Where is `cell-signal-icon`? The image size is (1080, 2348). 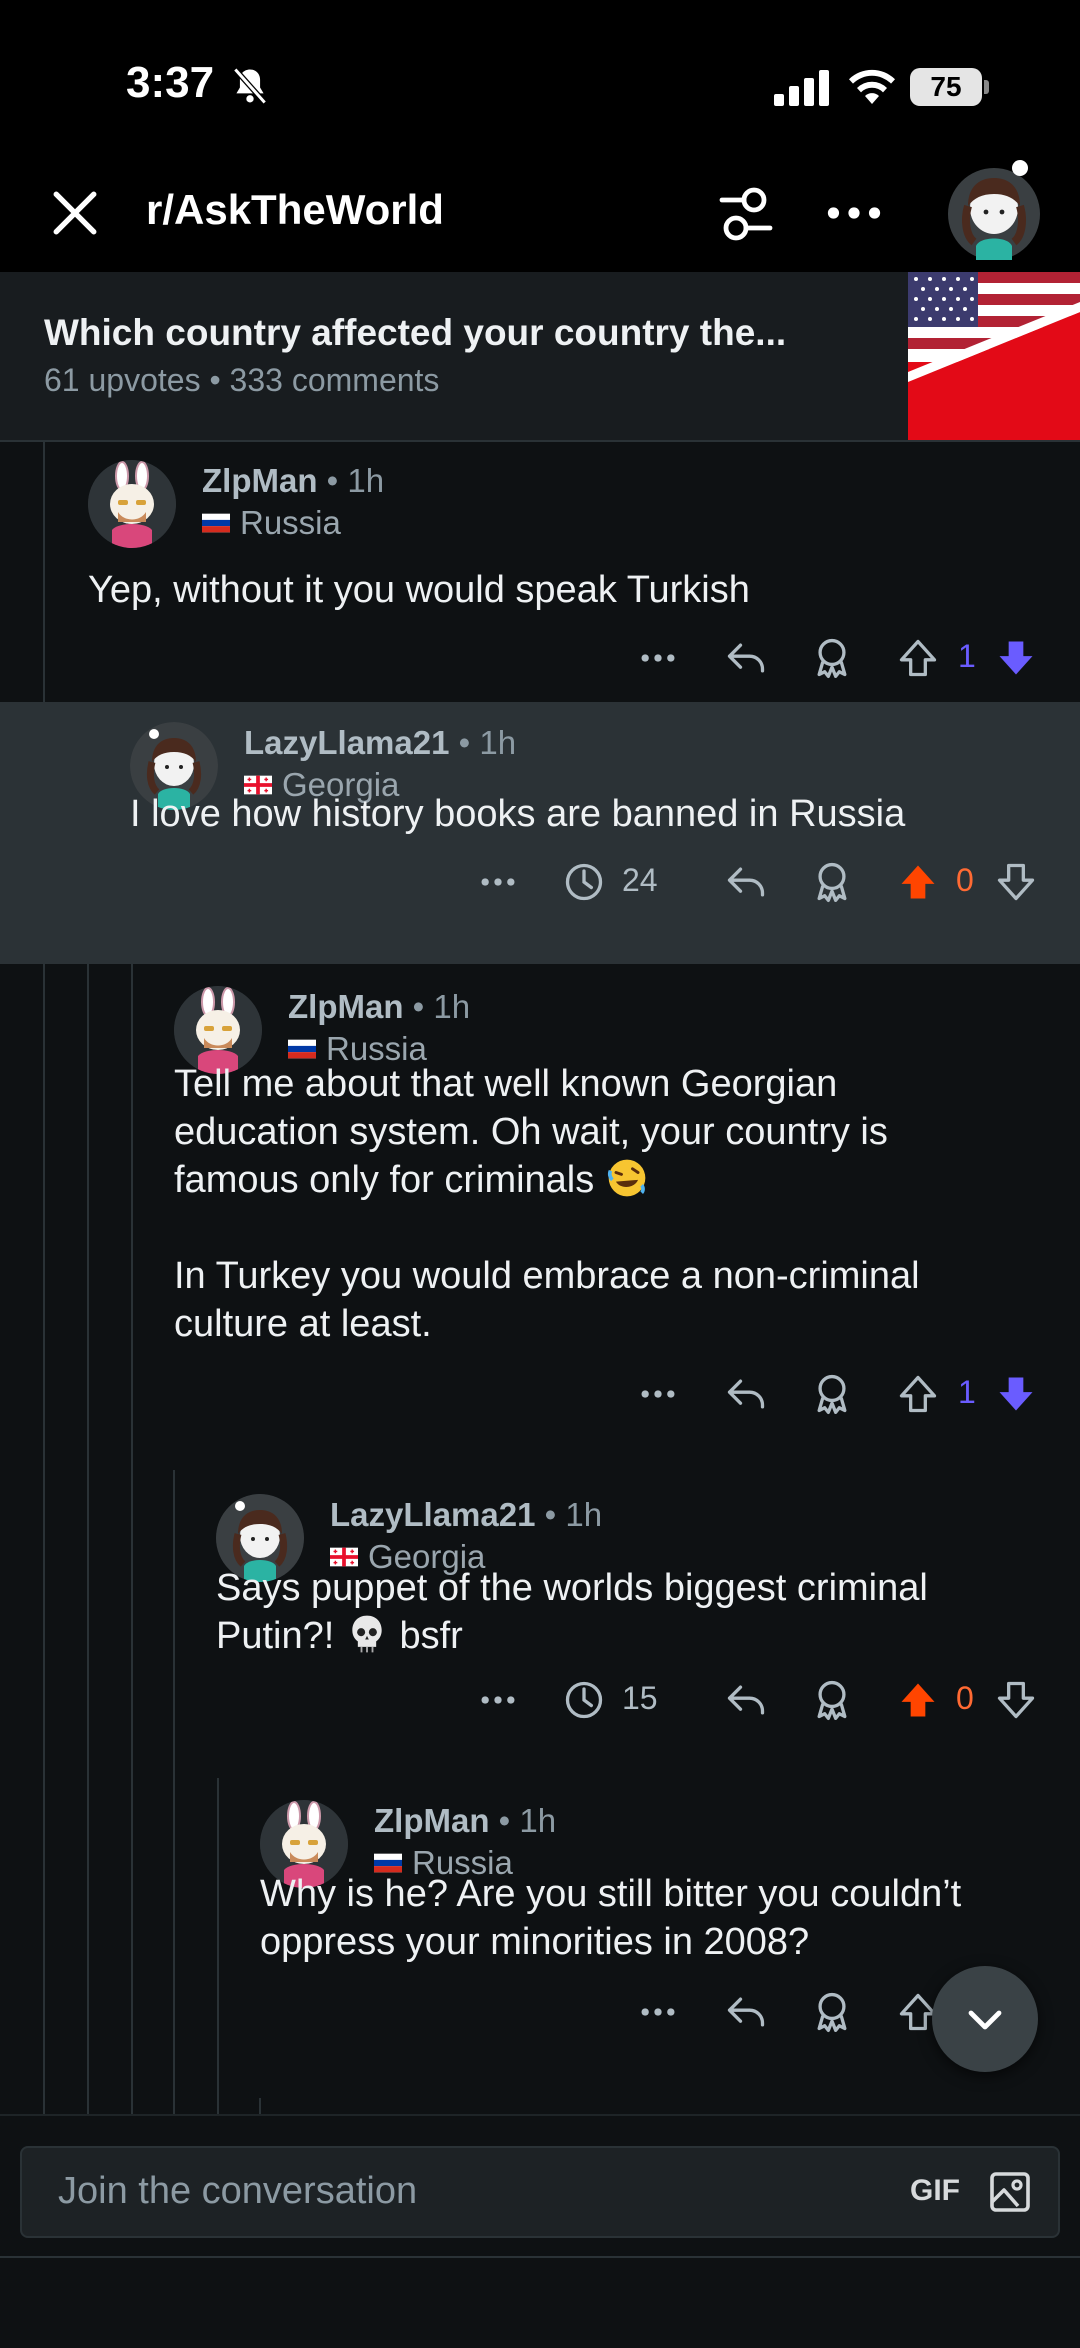 cell-signal-icon is located at coordinates (801, 88).